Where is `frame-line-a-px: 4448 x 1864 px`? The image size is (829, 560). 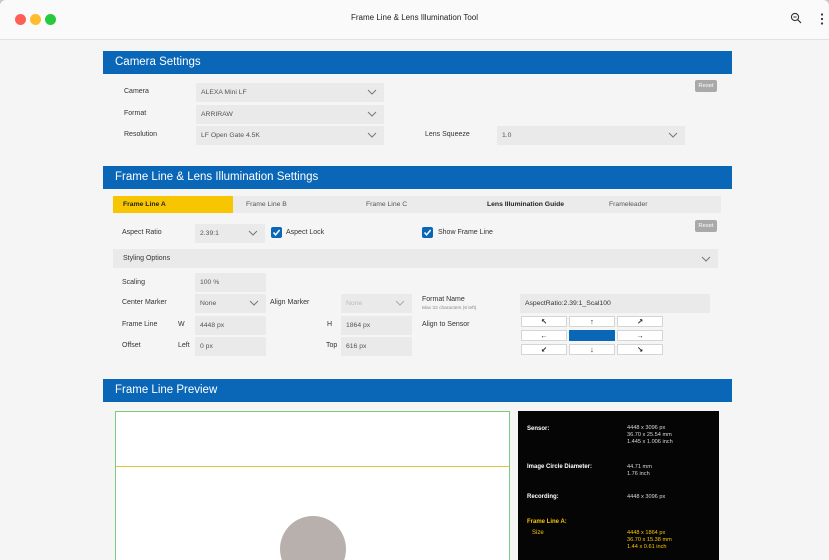
frame-line-a-px: 4448 x 1864 px is located at coordinates (646, 533).